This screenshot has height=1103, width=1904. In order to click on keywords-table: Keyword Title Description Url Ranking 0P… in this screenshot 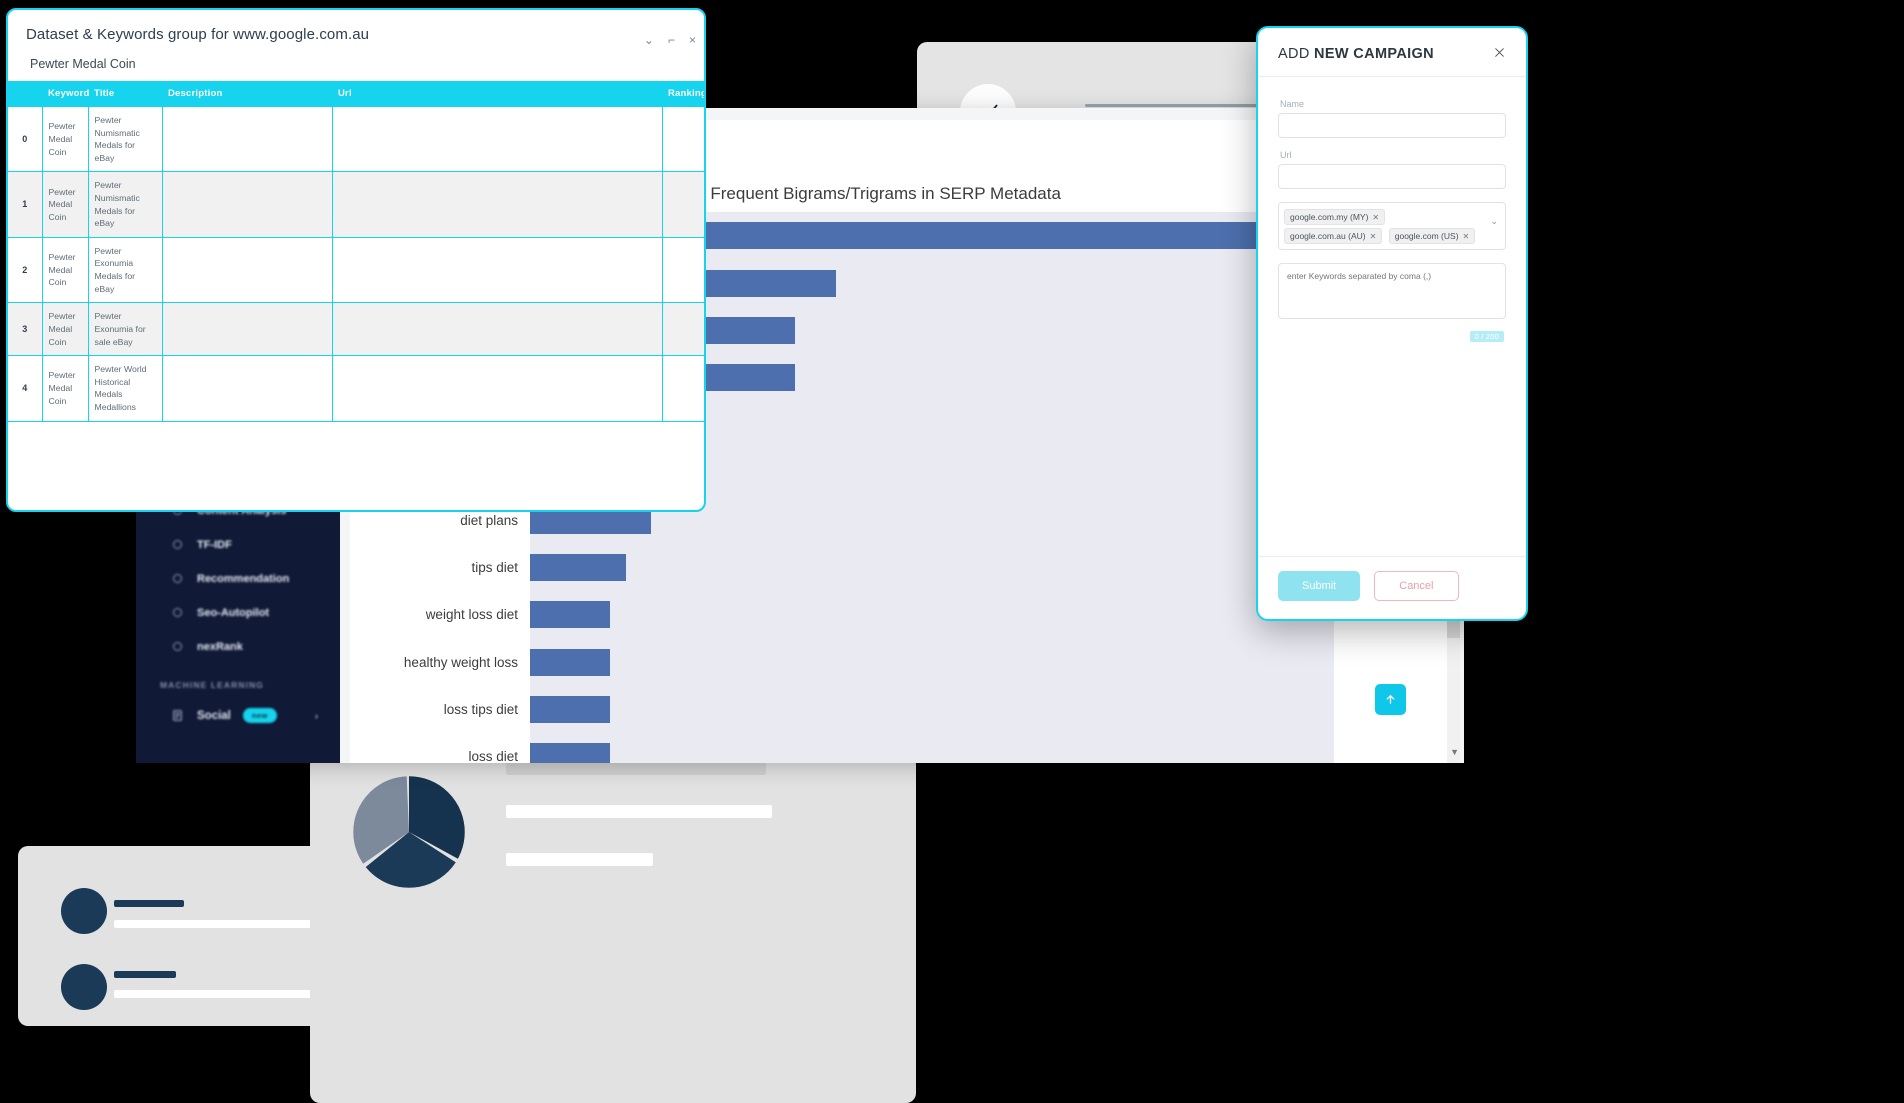, I will do `click(356, 251)`.